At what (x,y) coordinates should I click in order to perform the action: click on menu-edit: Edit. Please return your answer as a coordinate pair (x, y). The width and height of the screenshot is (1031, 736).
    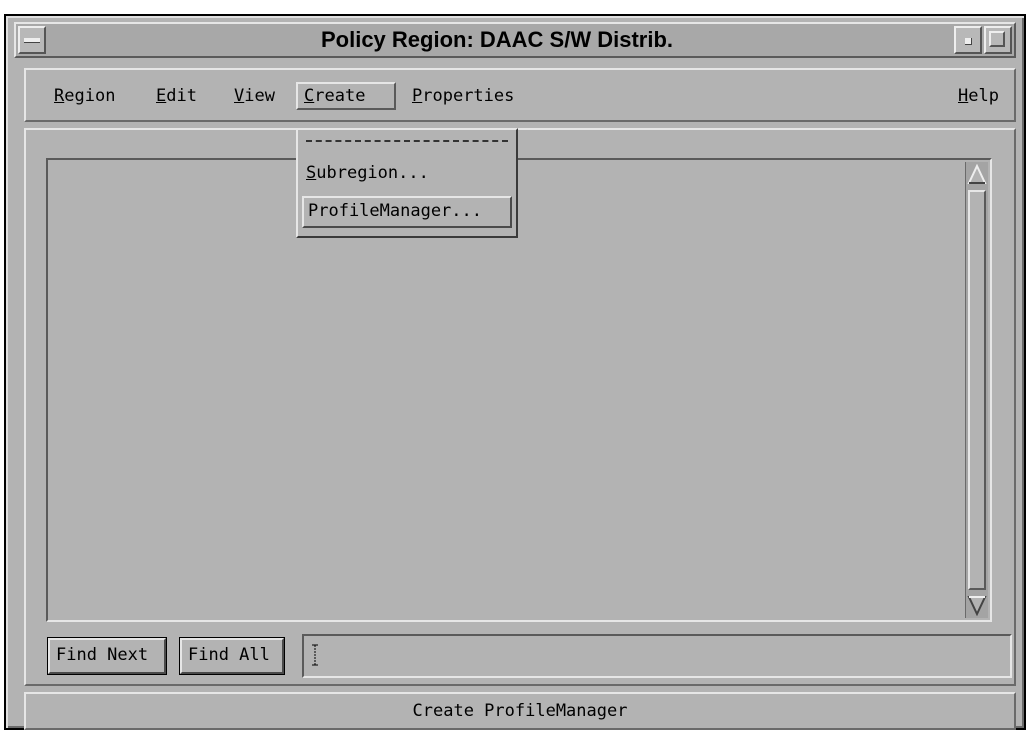
    Looking at the image, I should click on (176, 96).